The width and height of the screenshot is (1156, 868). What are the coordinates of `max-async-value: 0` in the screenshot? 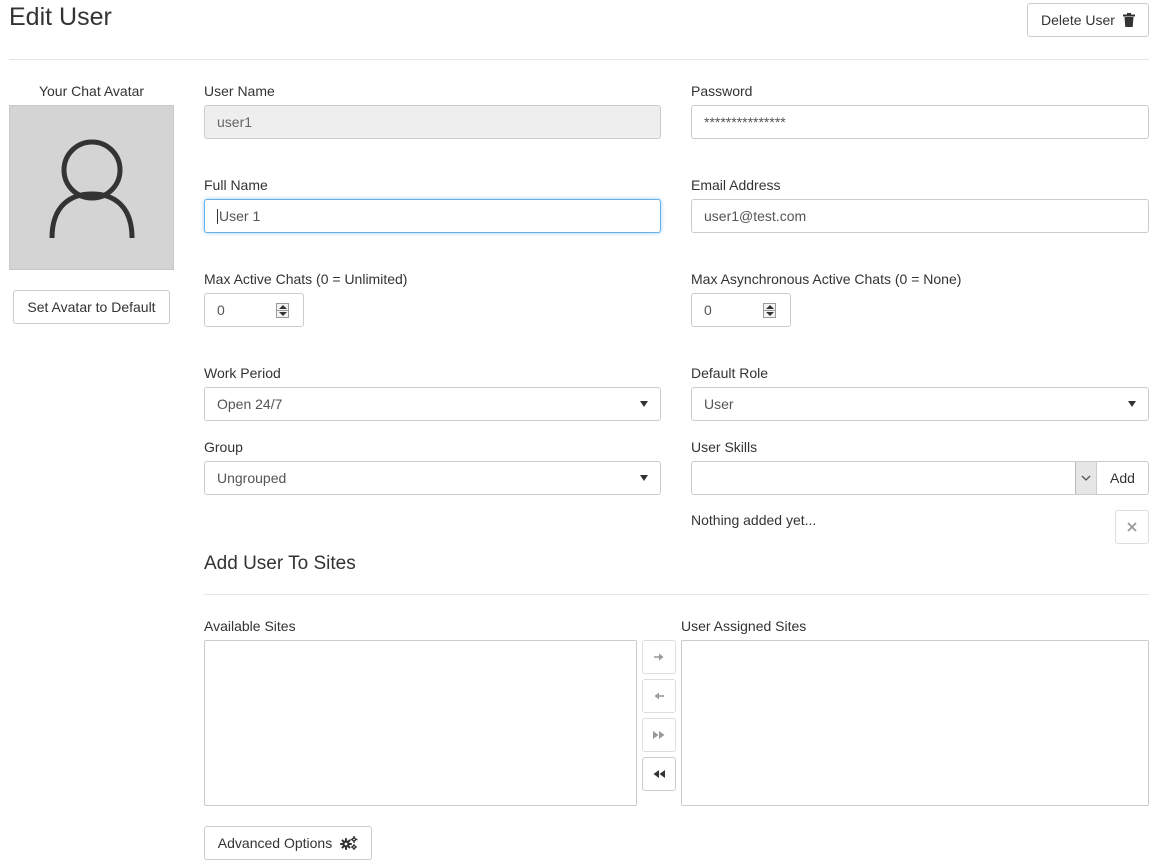 It's located at (708, 310).